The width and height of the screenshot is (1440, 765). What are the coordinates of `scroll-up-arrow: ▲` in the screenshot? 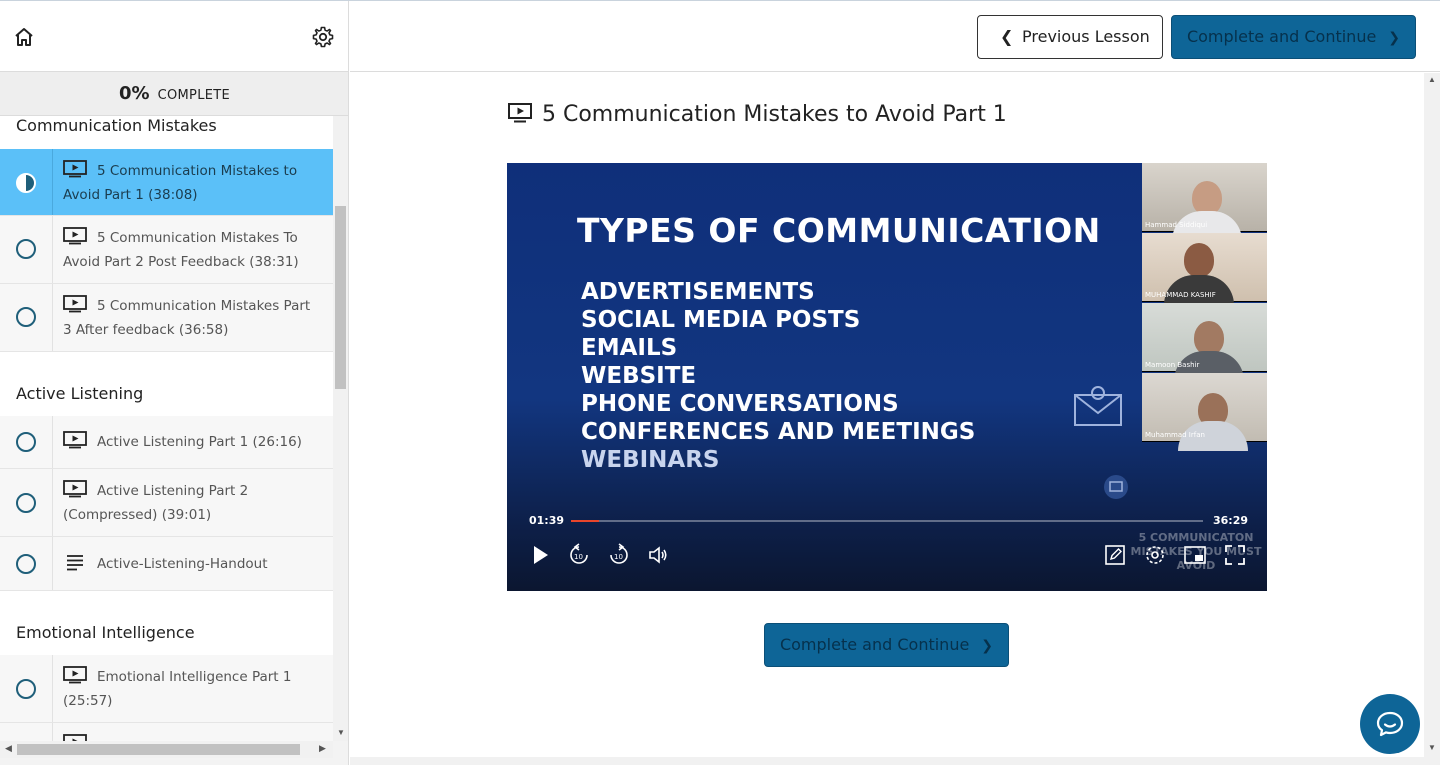 It's located at (1432, 79).